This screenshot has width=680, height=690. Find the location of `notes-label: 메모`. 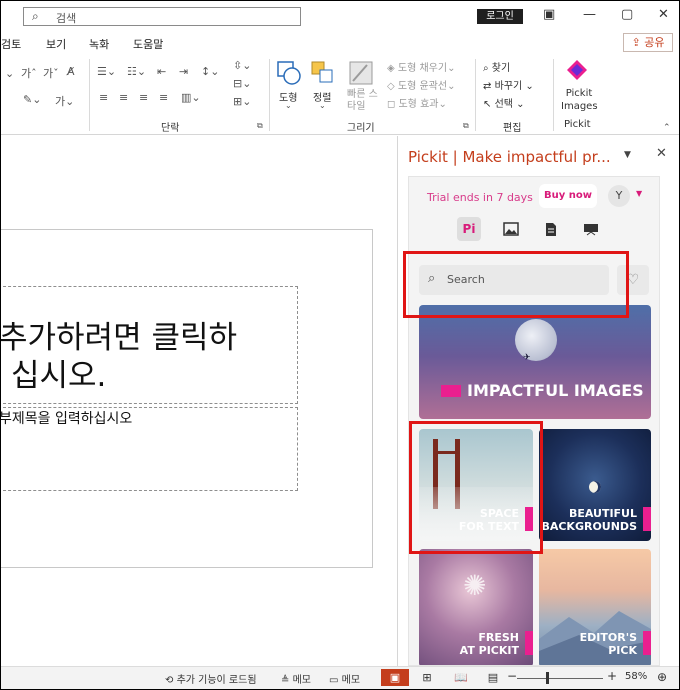

notes-label: 메모 is located at coordinates (301, 680).